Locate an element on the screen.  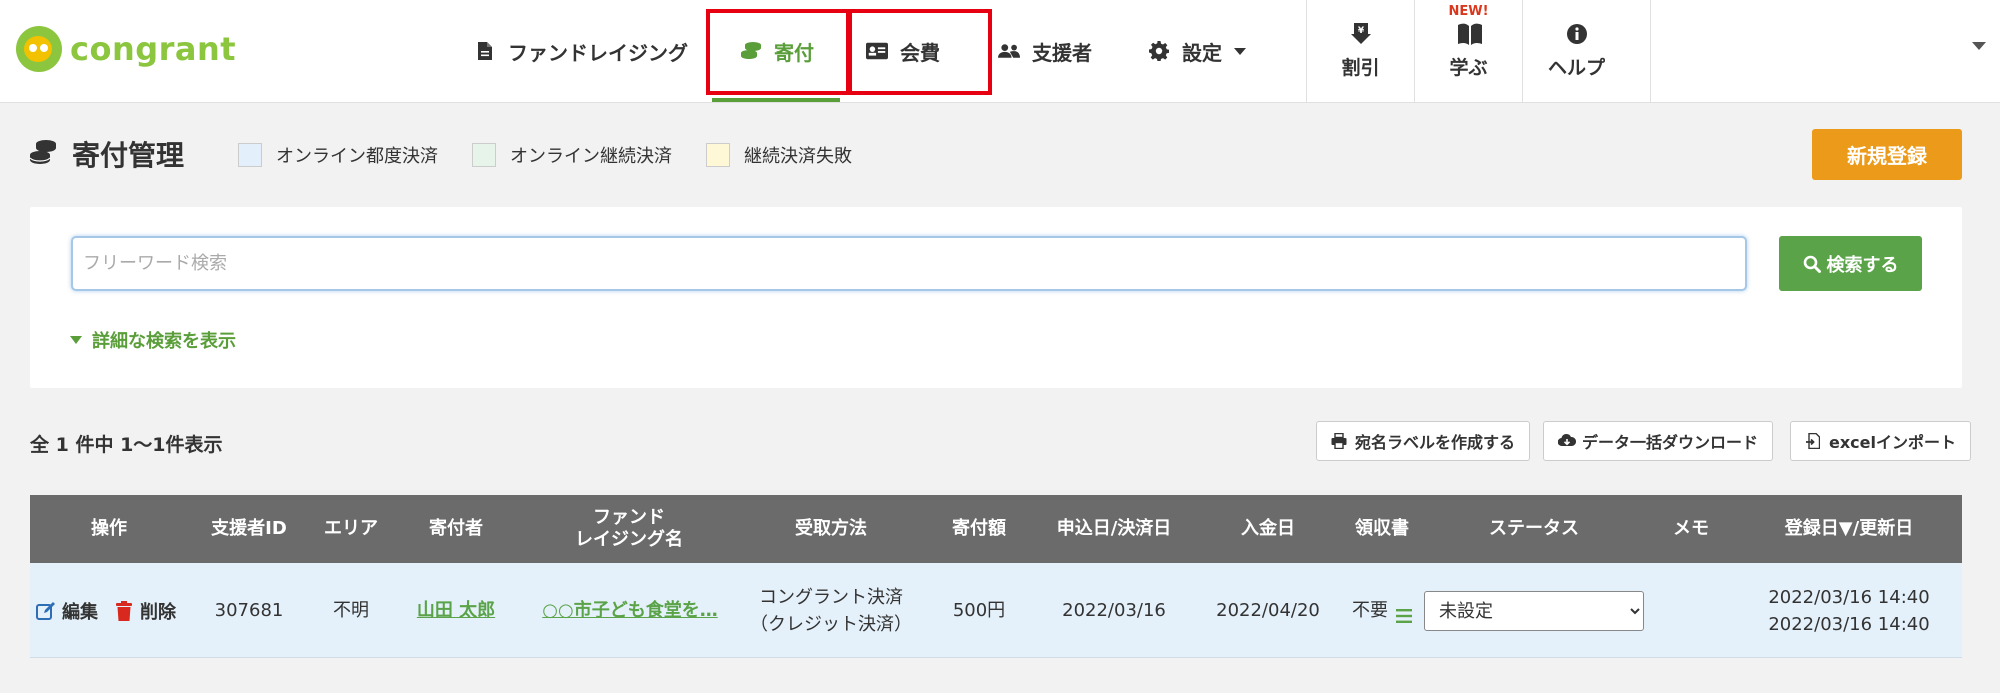
column-header: 受取方法 is located at coordinates (831, 529).